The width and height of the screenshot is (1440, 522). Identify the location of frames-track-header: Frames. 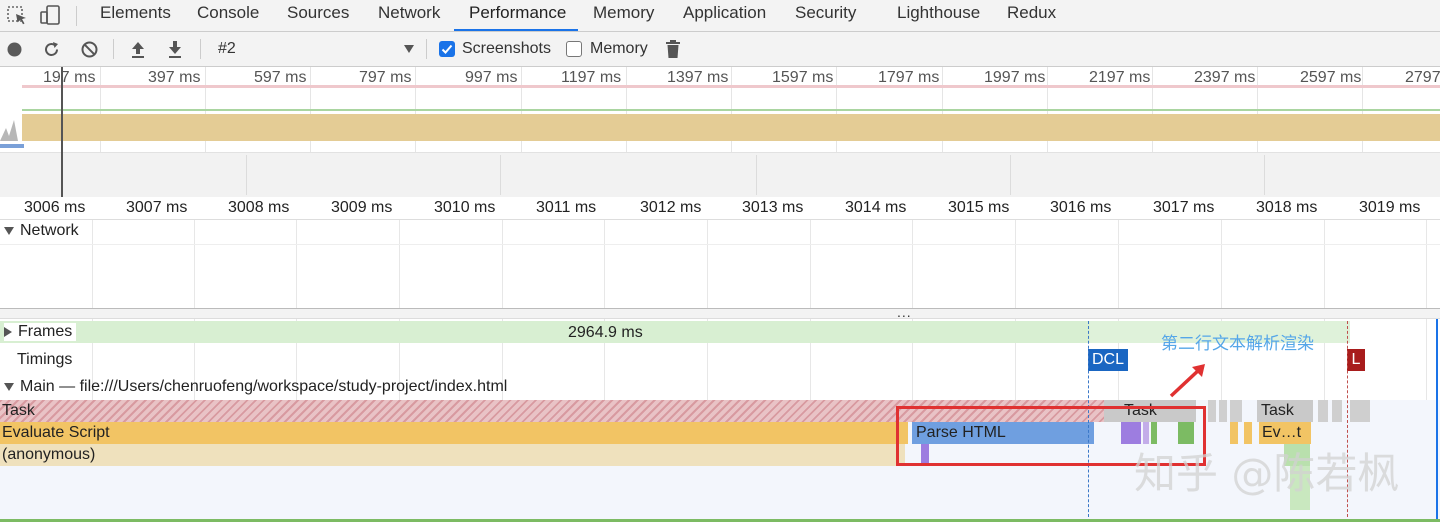
(40, 332).